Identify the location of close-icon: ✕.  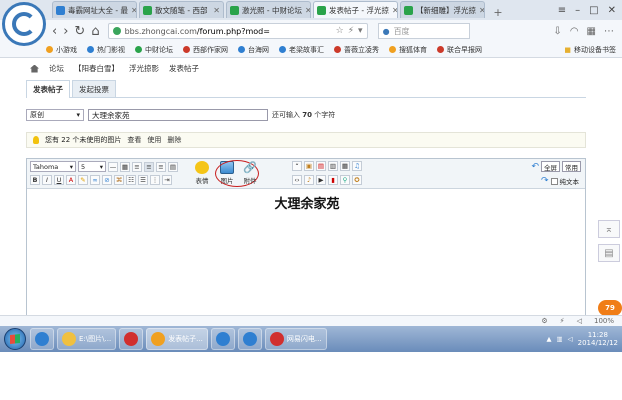
(612, 10).